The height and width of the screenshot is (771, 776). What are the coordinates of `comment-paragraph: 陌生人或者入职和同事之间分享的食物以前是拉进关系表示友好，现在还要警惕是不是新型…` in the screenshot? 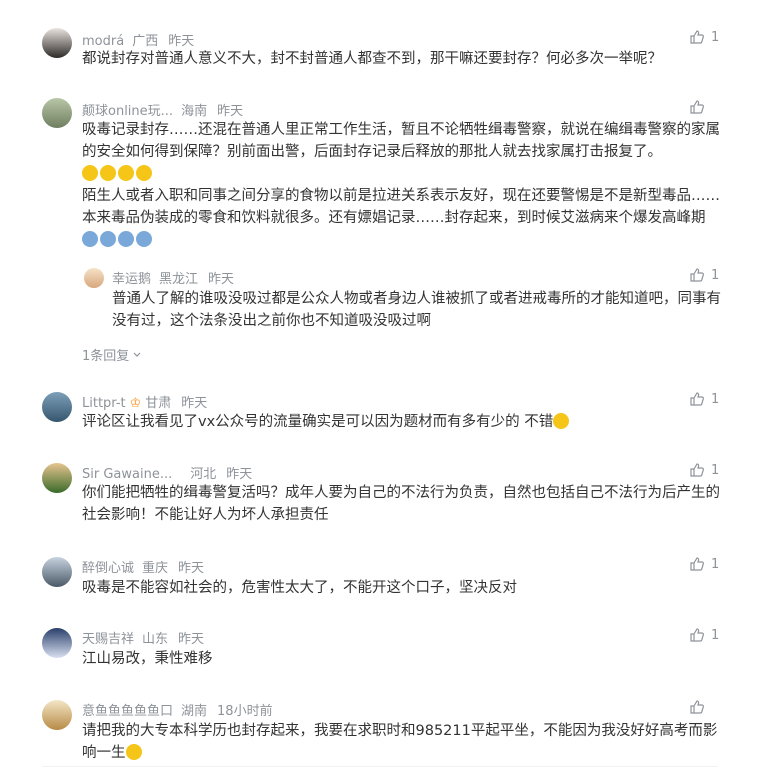 It's located at (401, 207).